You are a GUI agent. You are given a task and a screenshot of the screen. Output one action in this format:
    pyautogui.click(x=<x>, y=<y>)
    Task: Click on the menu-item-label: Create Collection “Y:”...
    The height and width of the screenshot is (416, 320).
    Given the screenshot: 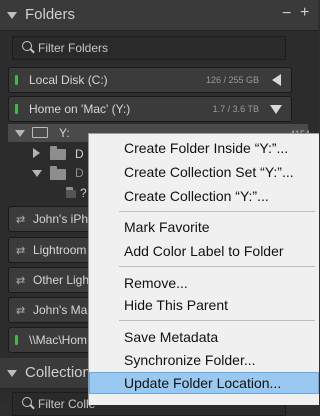 What is the action you would take?
    pyautogui.click(x=196, y=196)
    